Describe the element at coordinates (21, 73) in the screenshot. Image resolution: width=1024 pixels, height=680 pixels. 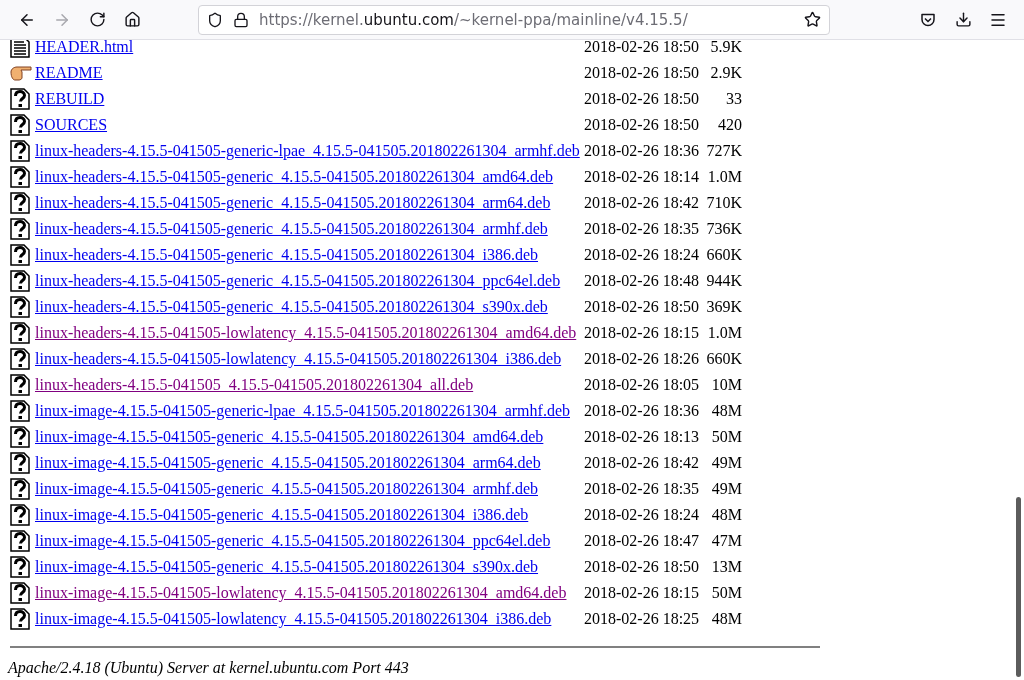
I see `pointing-hand-icon` at that location.